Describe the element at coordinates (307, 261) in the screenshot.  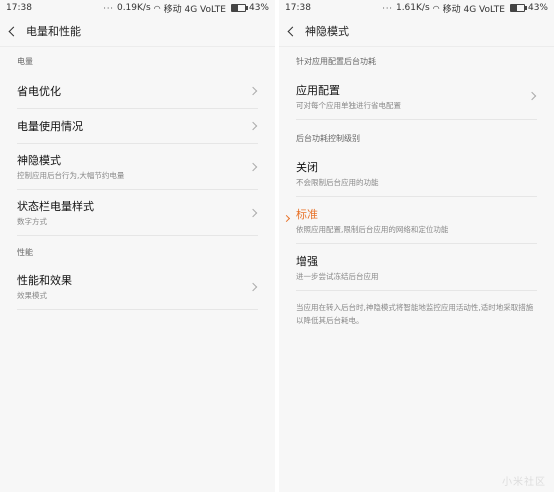
I see `option-title: 增强` at that location.